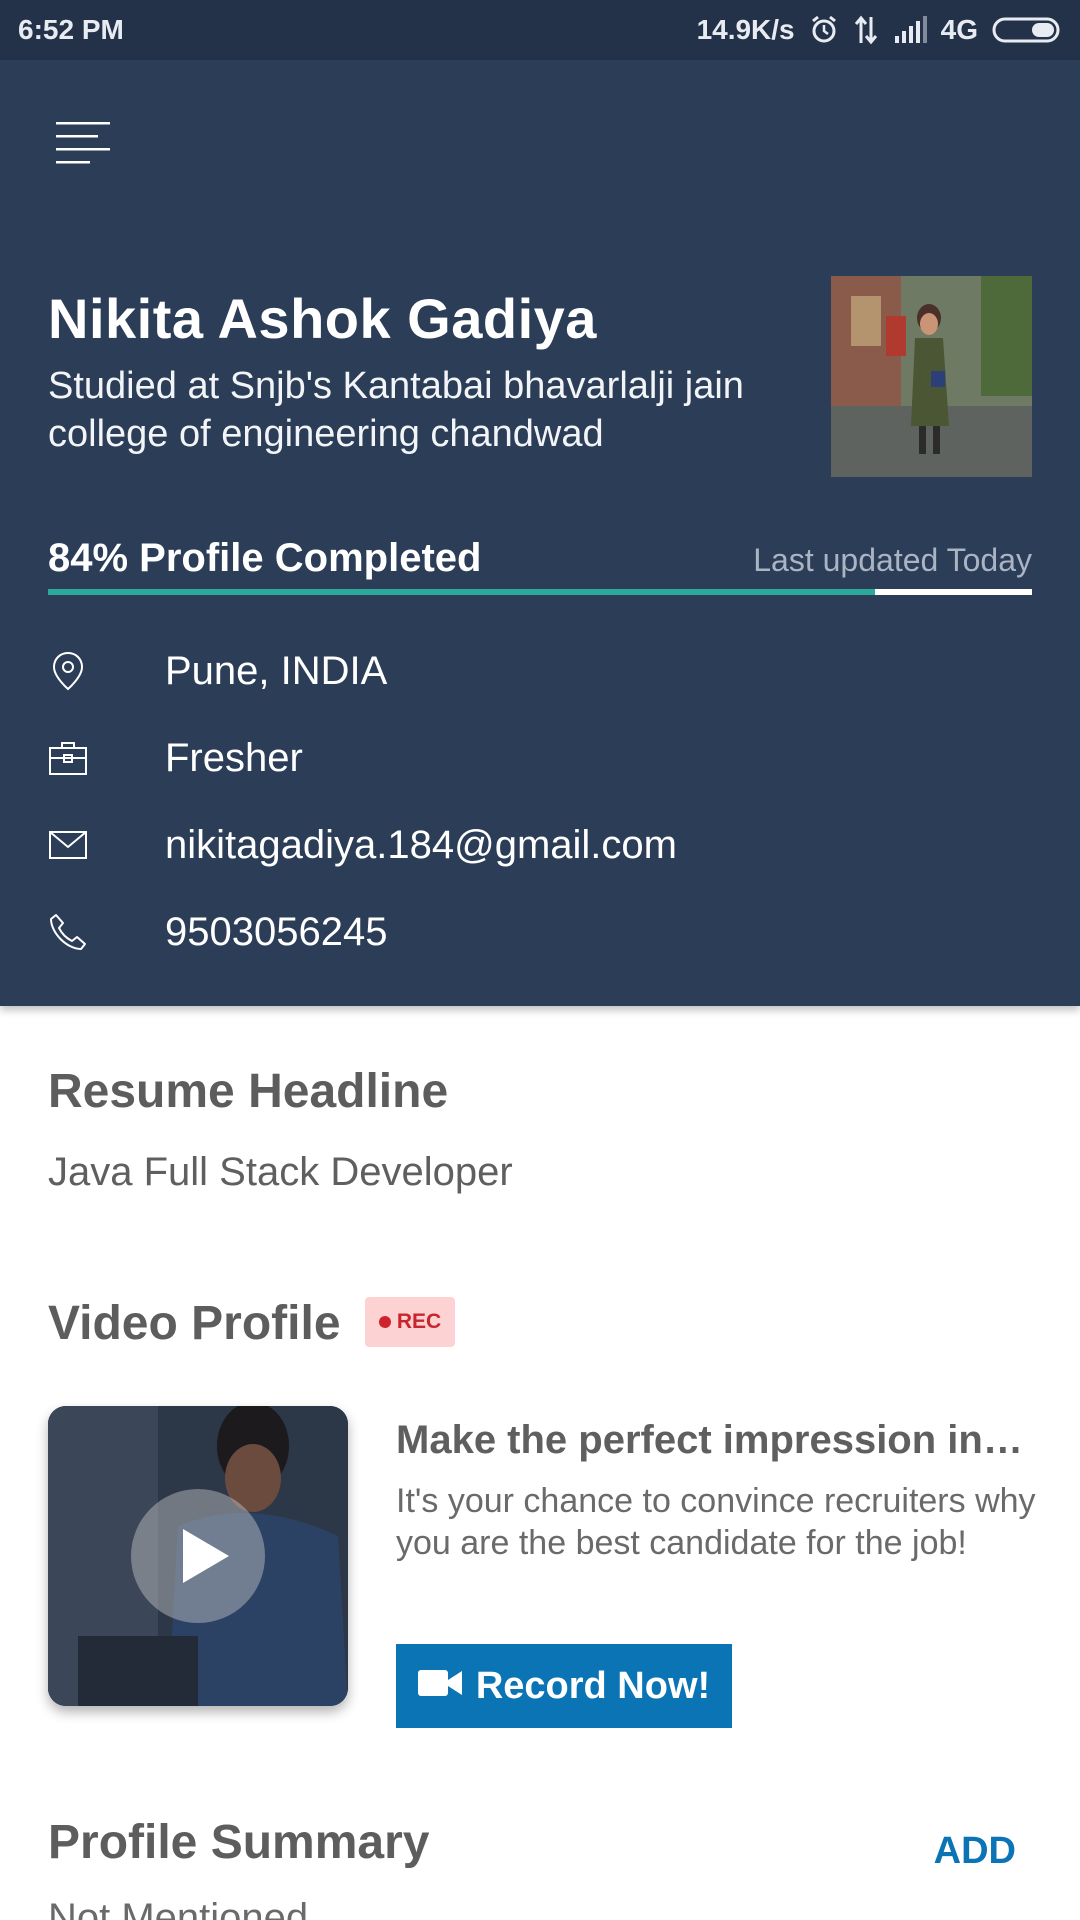 This screenshot has height=1920, width=1080. Describe the element at coordinates (745, 29) in the screenshot. I see `net-speed: 14.9K/s` at that location.